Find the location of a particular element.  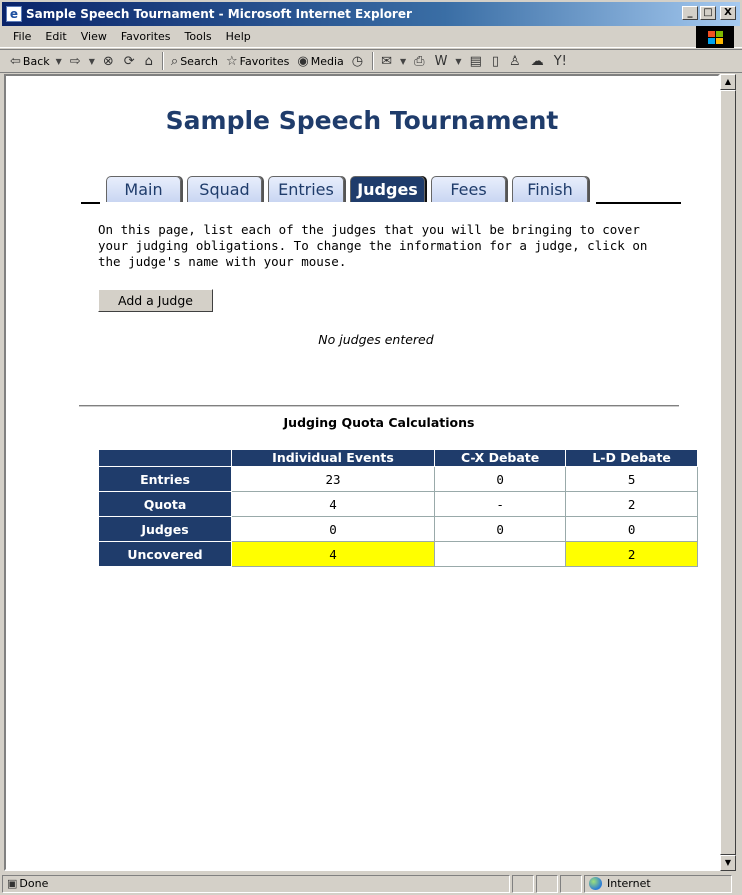

messenger-button: ♙ is located at coordinates (516, 61).